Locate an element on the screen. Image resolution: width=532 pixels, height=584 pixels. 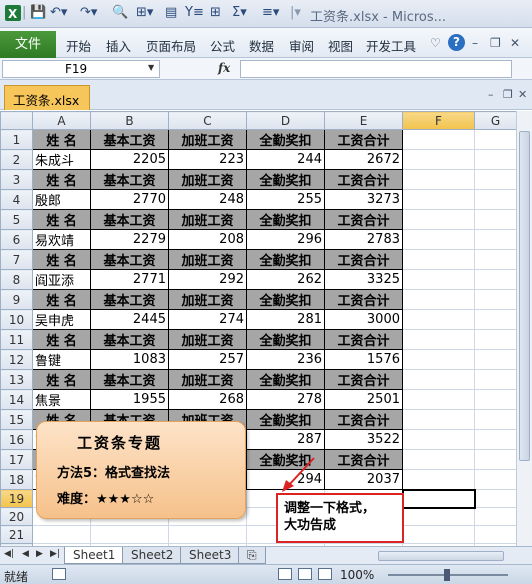
value-cell: 278 is located at coordinates (285, 399).